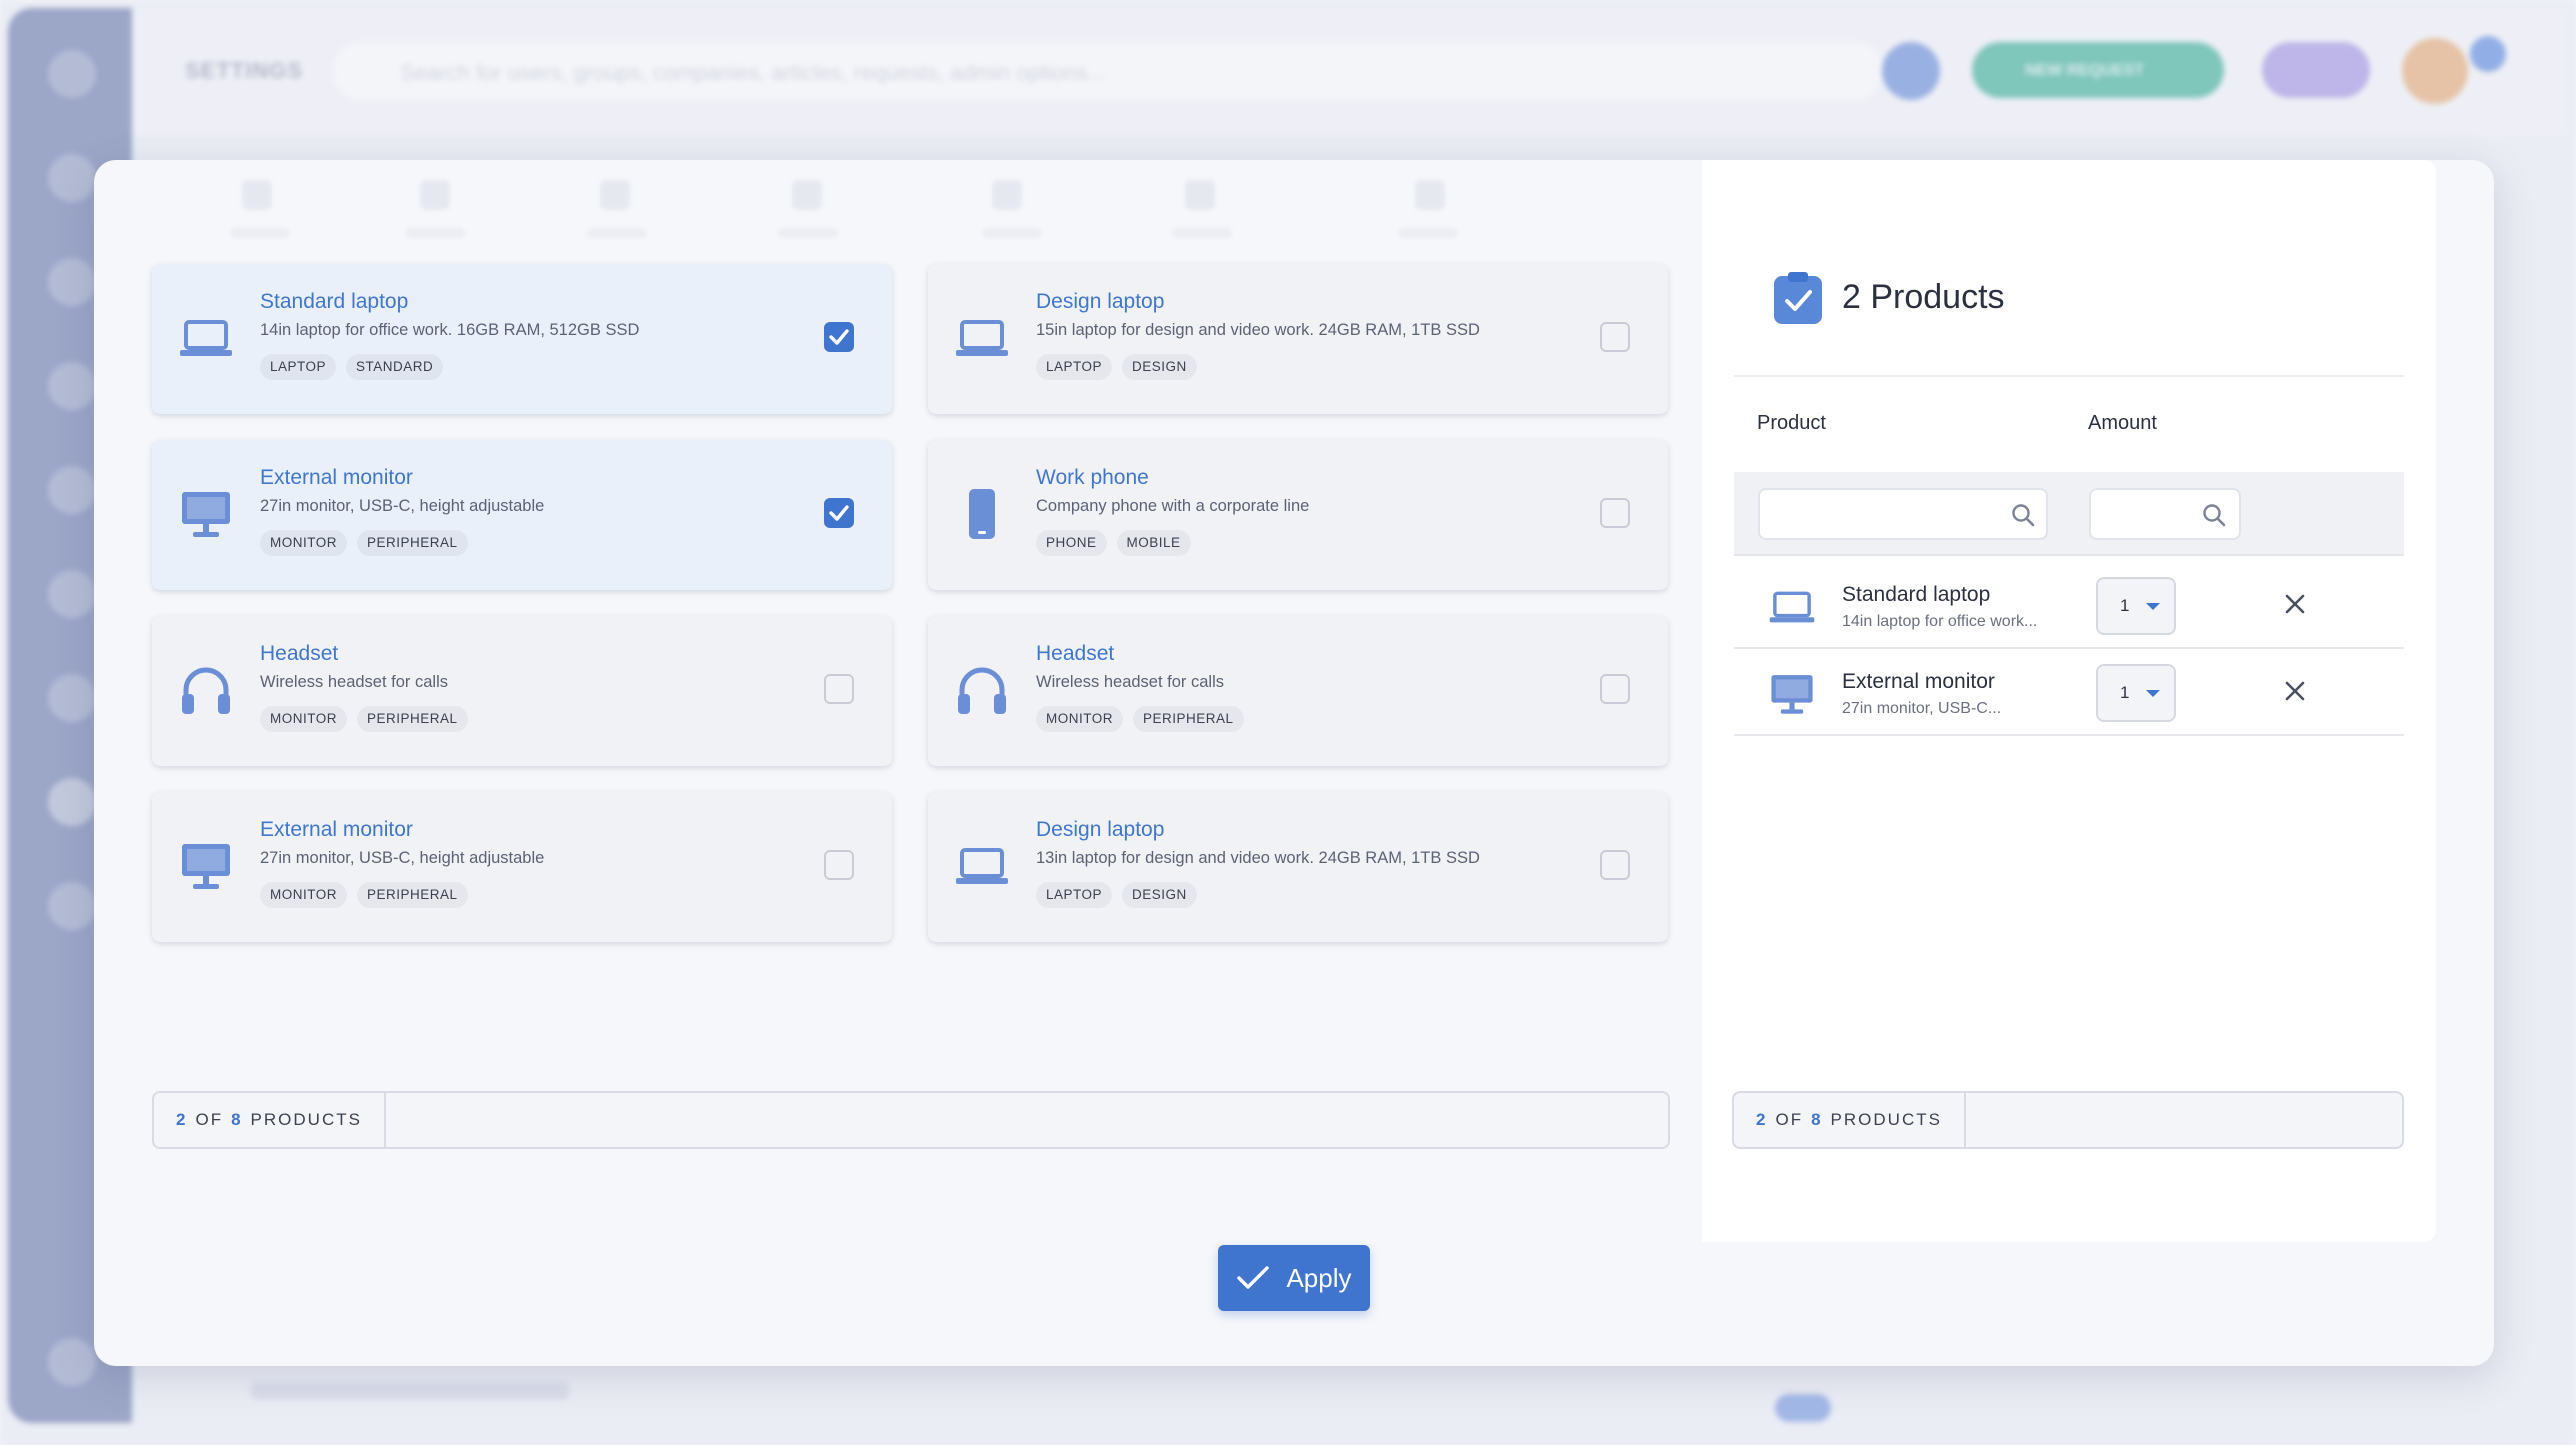 Image resolution: width=2576 pixels, height=1445 pixels. Describe the element at coordinates (1319, 1277) in the screenshot. I see `apply-label: Apply` at that location.